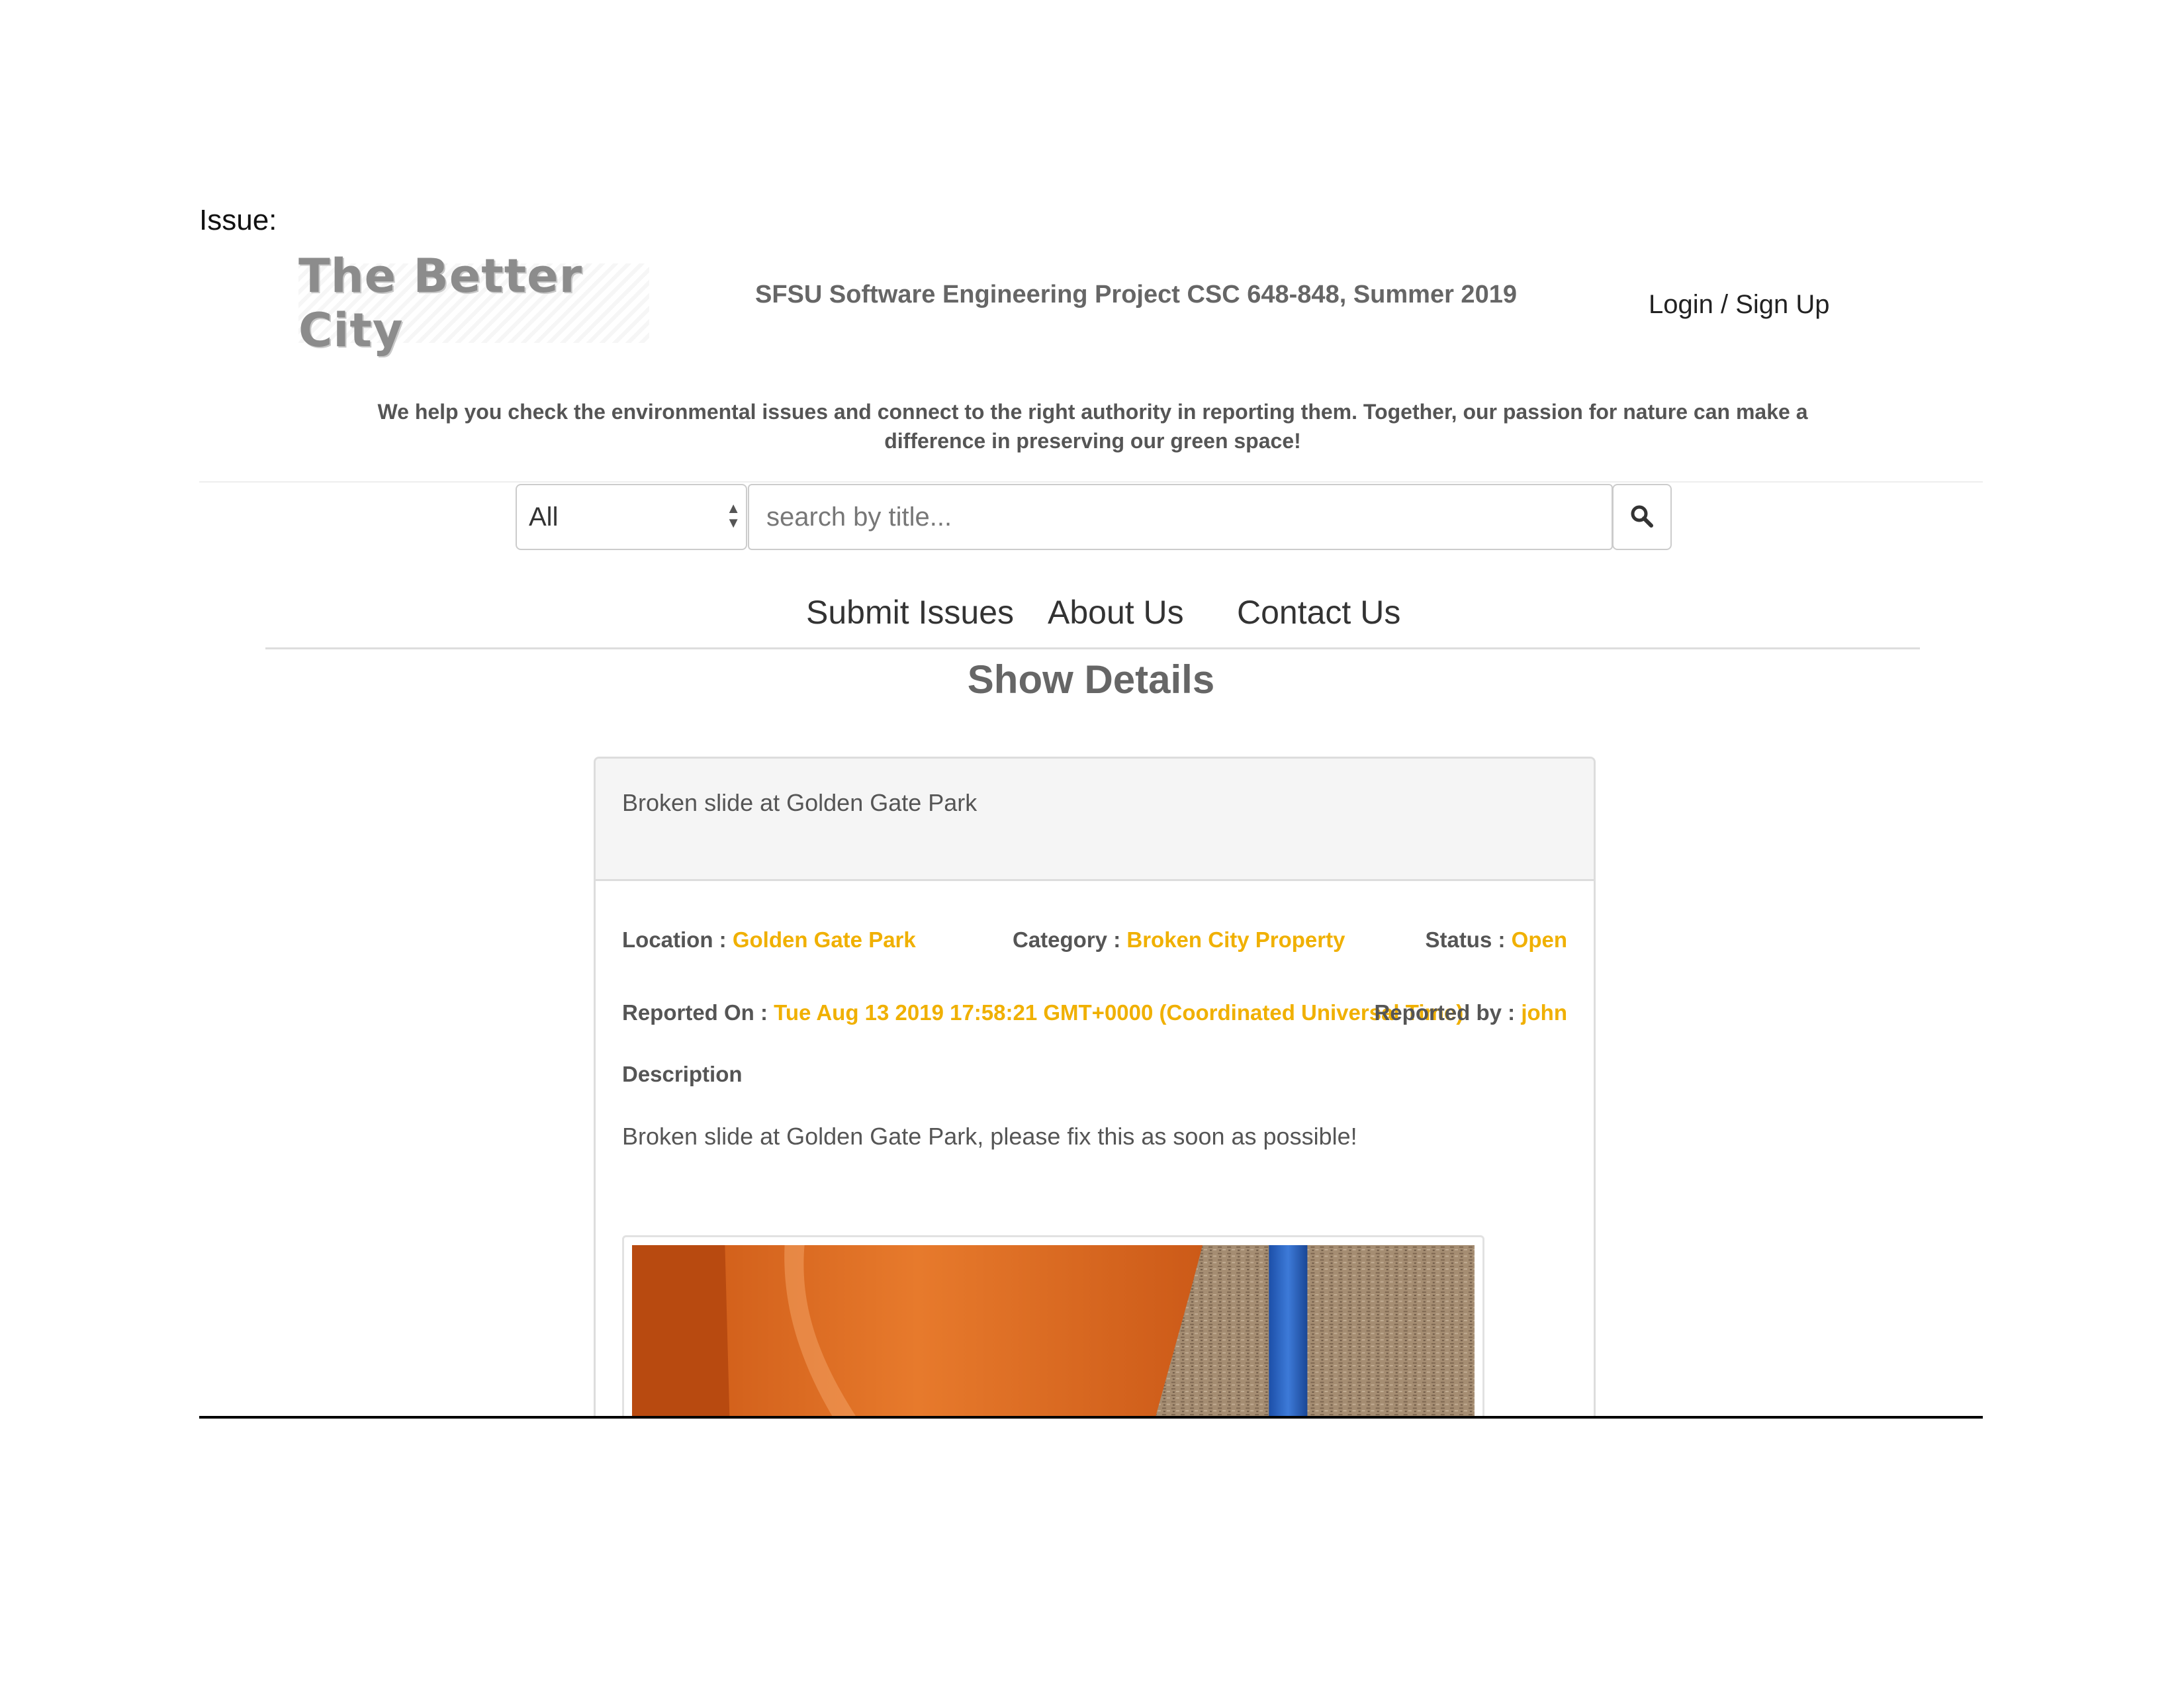 This screenshot has height=1688, width=2184. I want to click on category-label: Category :, so click(1067, 939).